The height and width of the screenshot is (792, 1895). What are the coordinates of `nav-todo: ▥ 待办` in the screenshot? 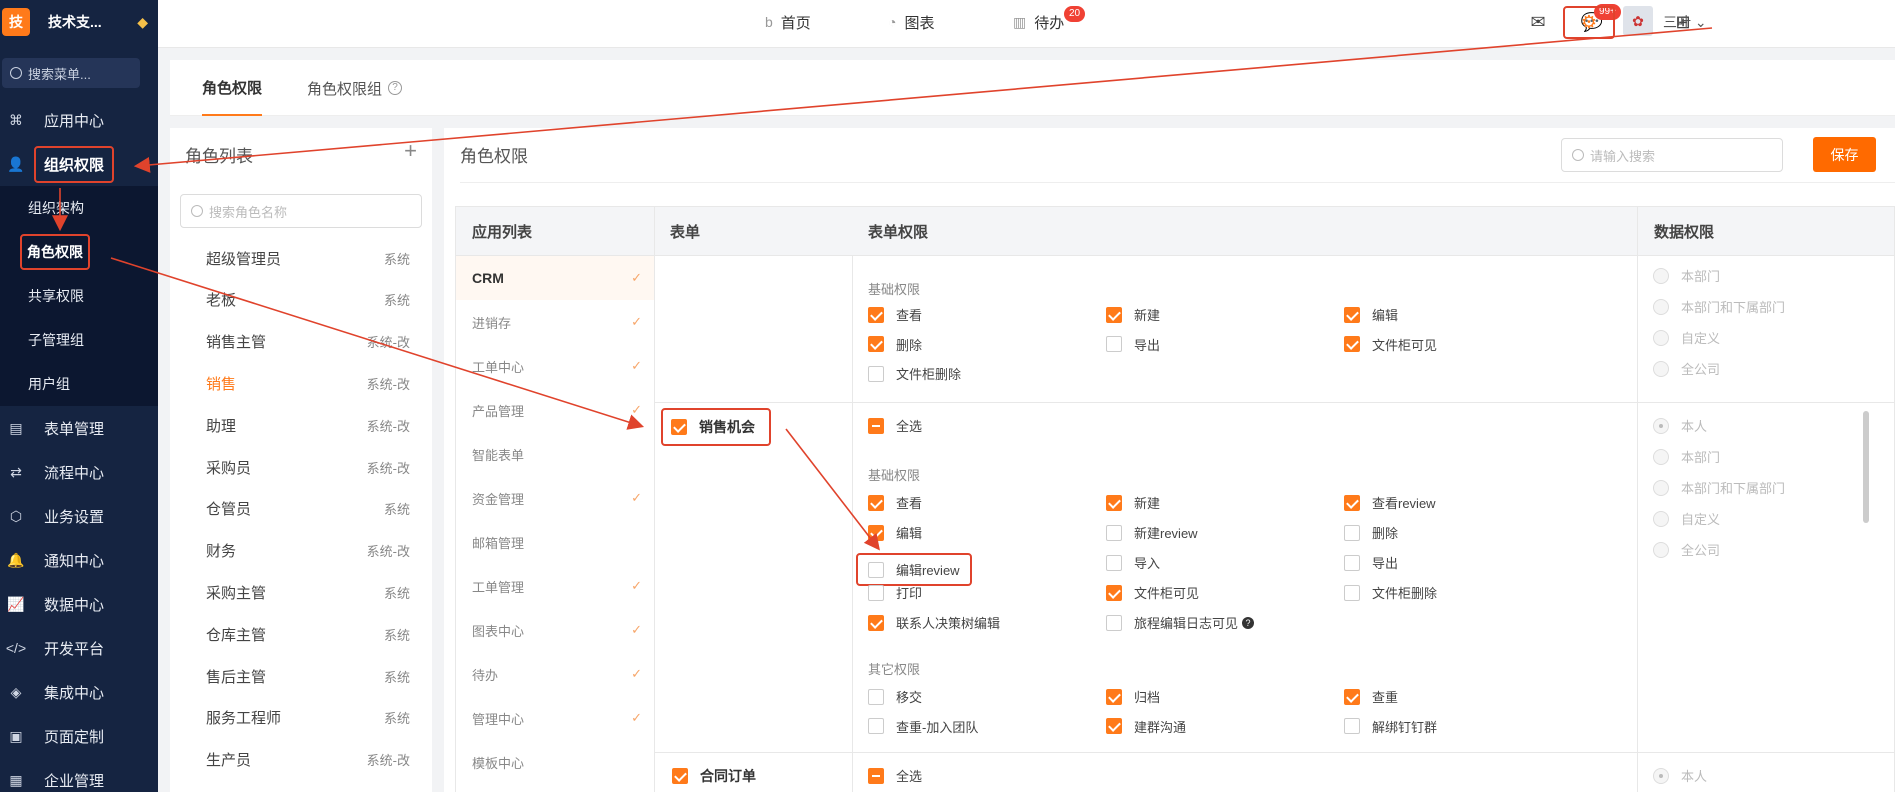 It's located at (1038, 22).